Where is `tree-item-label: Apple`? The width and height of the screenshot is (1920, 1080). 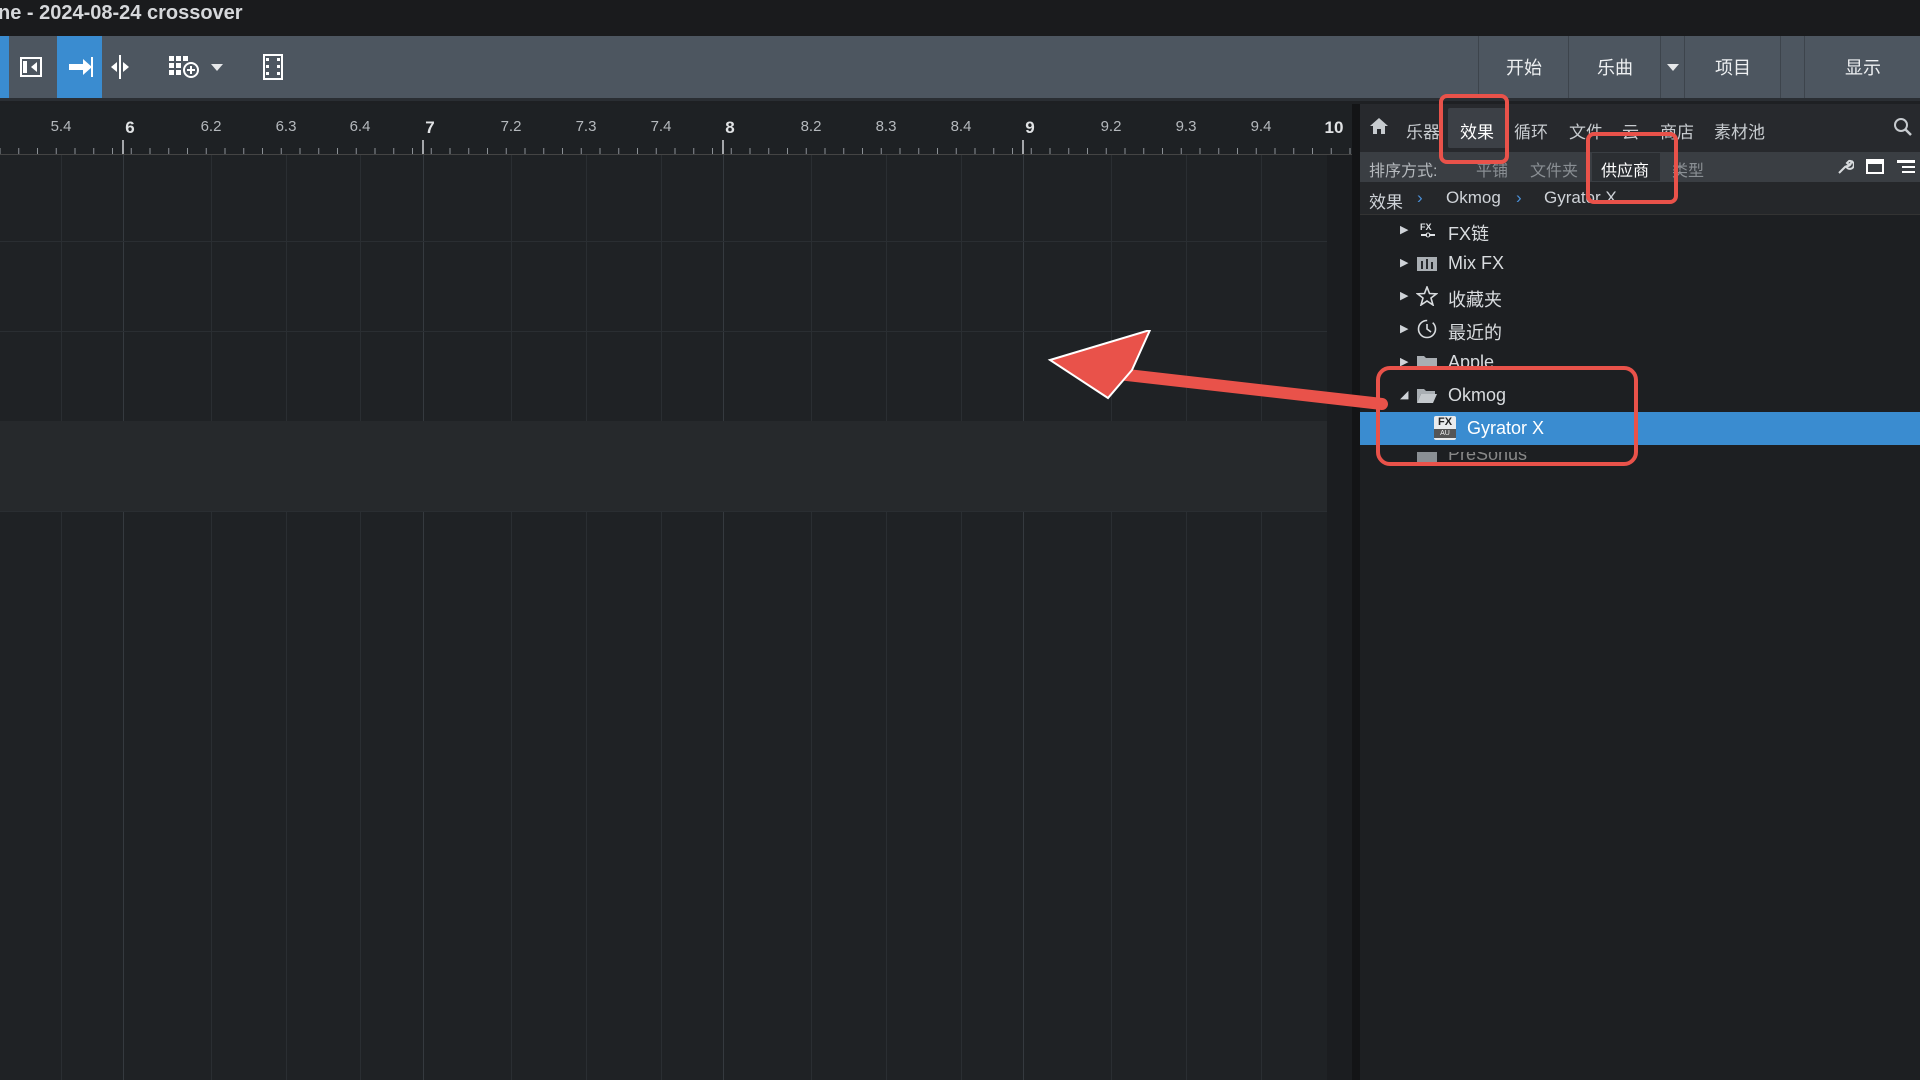
tree-item-label: Apple is located at coordinates (1471, 359).